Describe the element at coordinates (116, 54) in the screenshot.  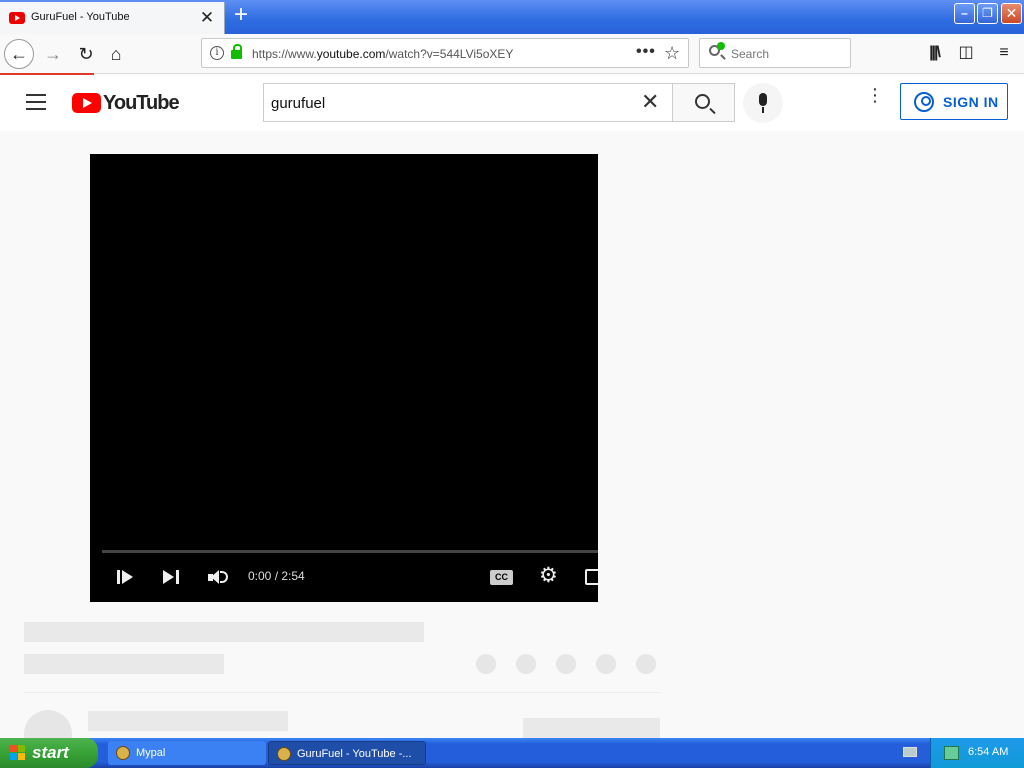
I see `home-button: ⌂` at that location.